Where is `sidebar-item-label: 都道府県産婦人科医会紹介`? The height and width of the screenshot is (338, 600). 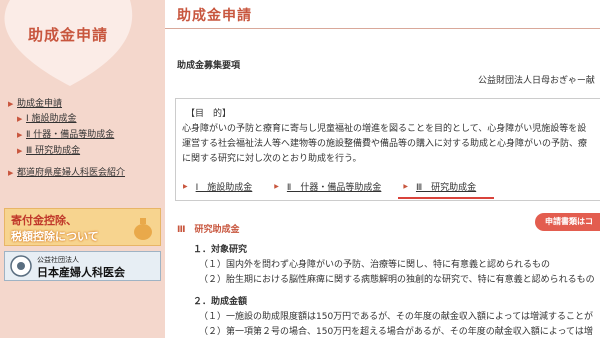 sidebar-item-label: 都道府県産婦人科医会紹介 is located at coordinates (71, 173).